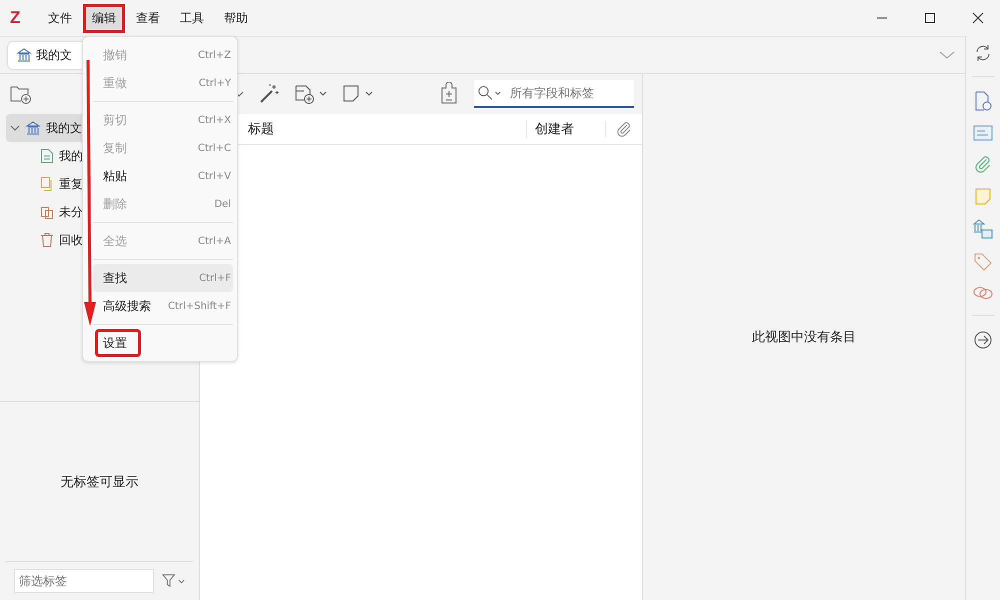 This screenshot has height=600, width=1000. I want to click on menu-item-label: 删除, so click(115, 204).